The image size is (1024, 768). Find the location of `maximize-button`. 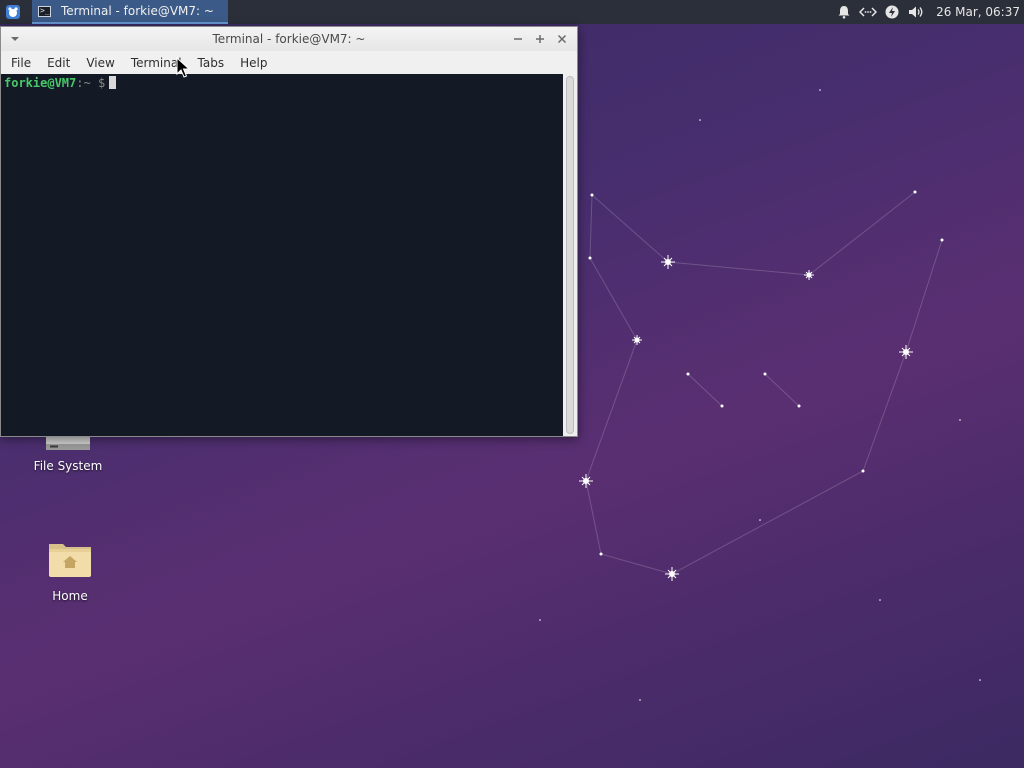

maximize-button is located at coordinates (540, 39).